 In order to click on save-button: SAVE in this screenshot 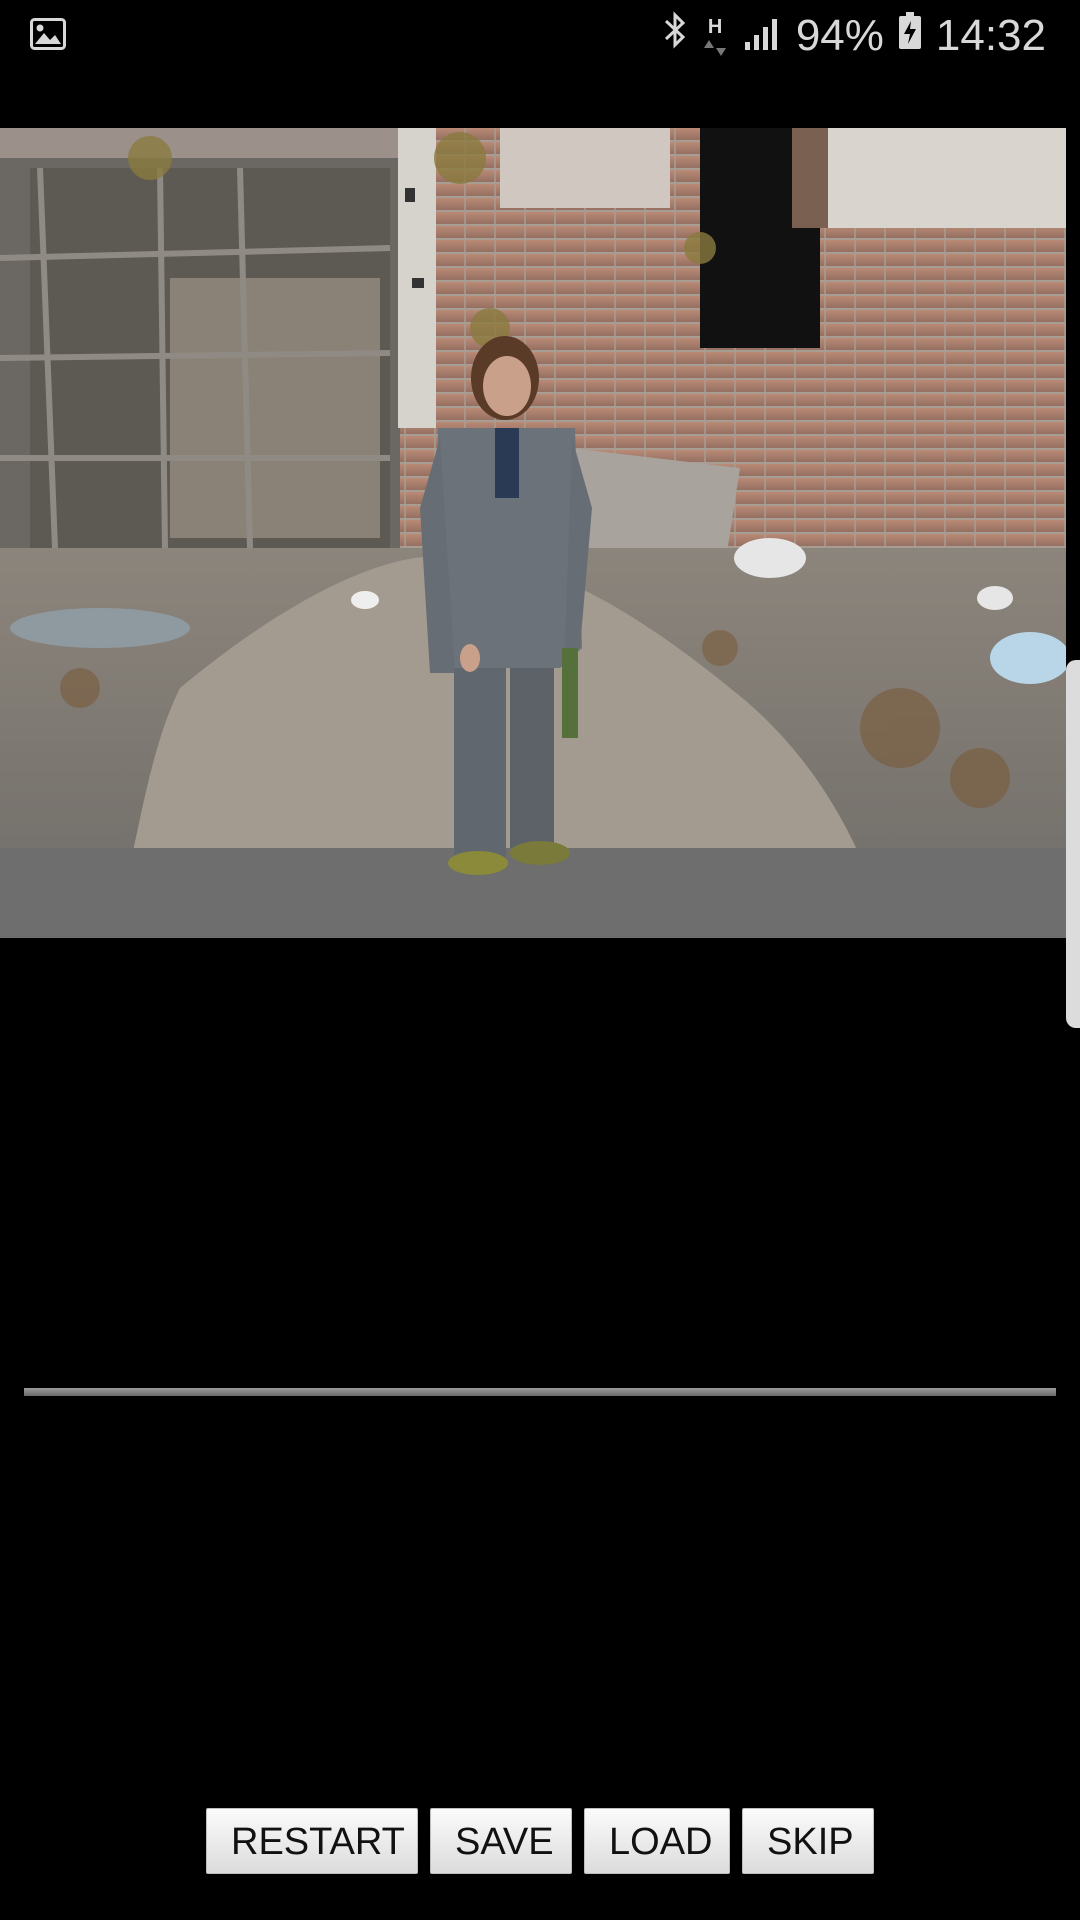, I will do `click(501, 1841)`.